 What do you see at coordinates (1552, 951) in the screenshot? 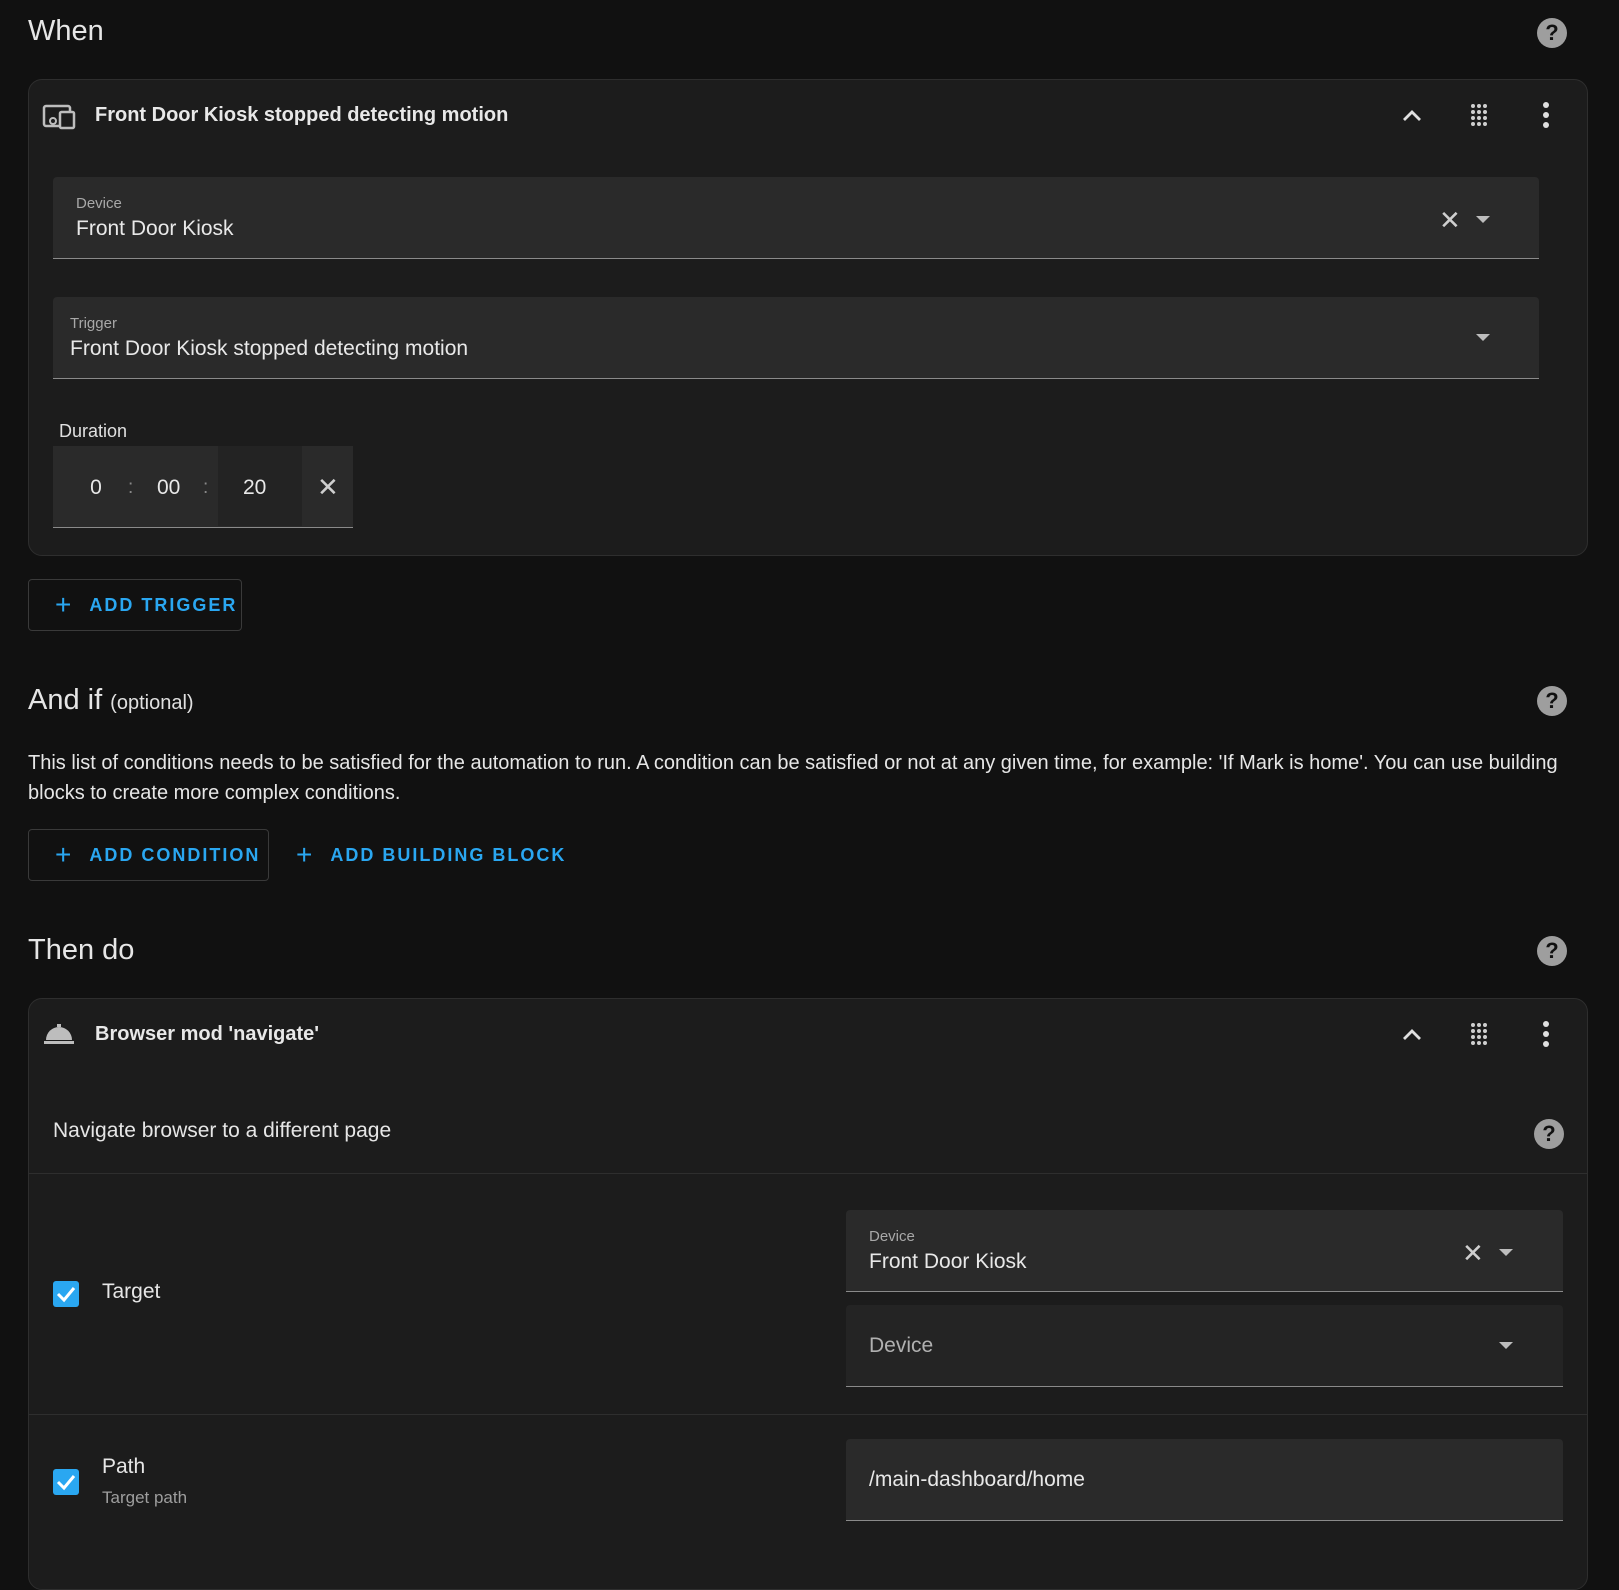
I see `then-do-help-icon: ?` at bounding box center [1552, 951].